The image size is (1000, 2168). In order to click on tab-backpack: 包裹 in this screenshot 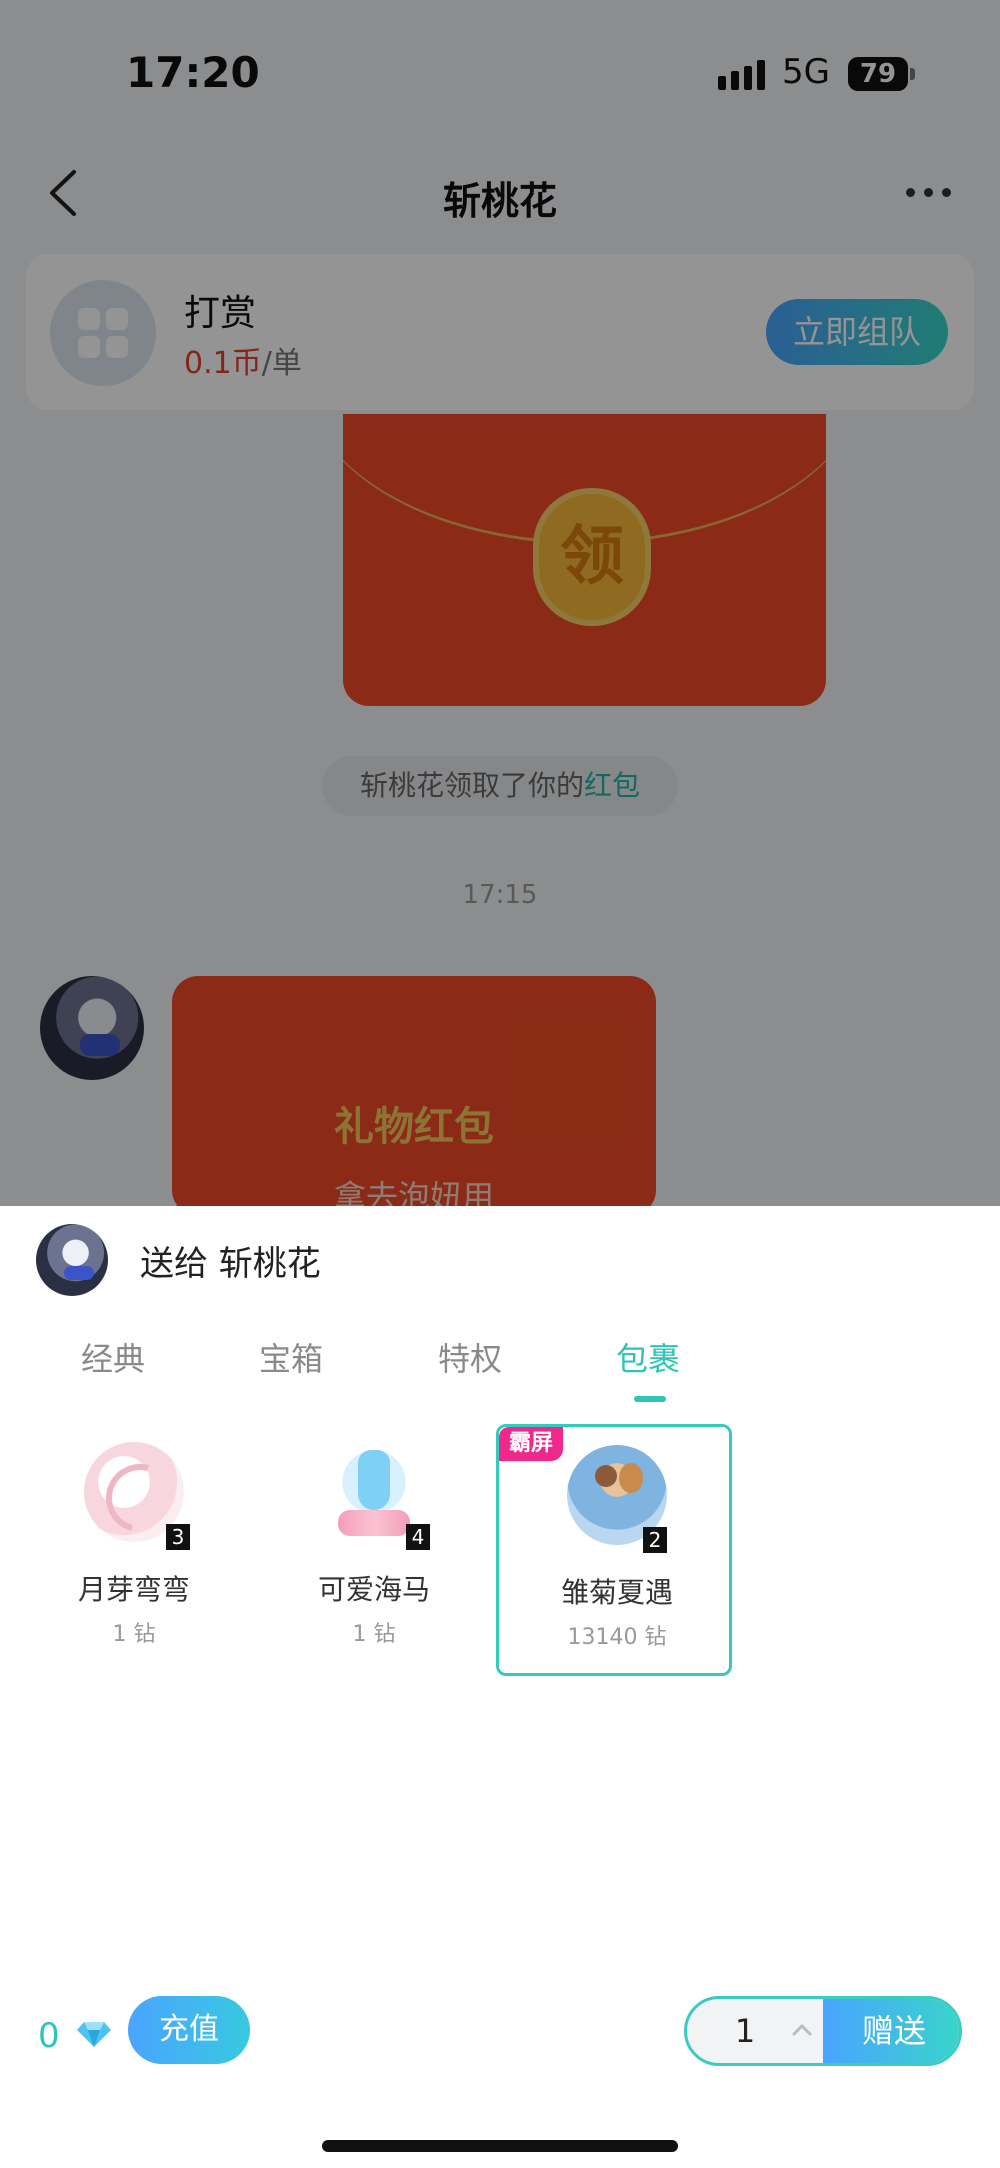, I will do `click(648, 1357)`.